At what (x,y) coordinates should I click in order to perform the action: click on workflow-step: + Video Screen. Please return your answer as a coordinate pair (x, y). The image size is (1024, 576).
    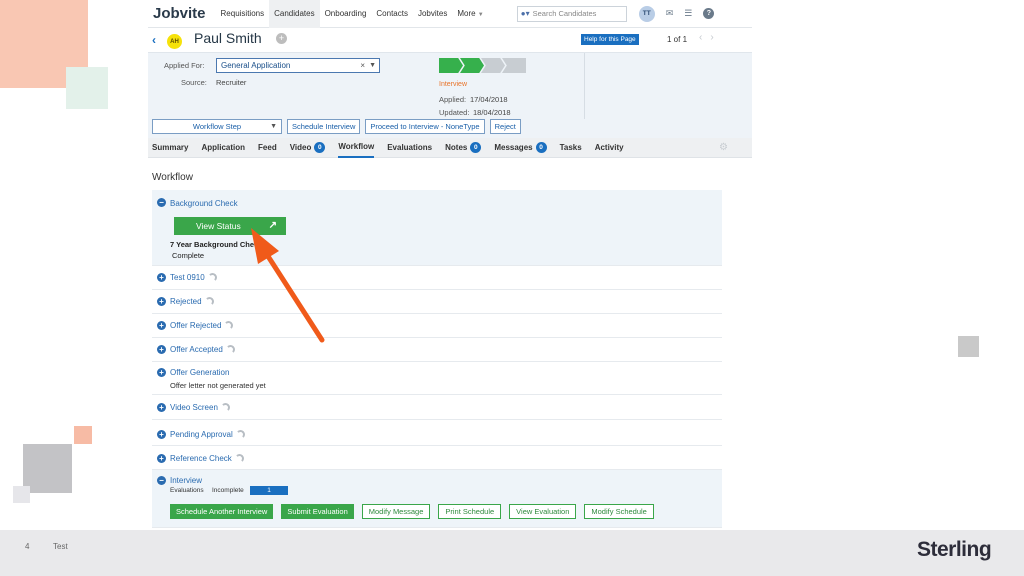
    Looking at the image, I should click on (437, 407).